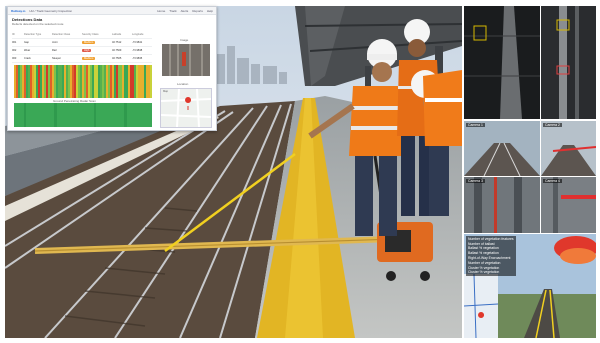  What do you see at coordinates (61, 34) in the screenshot?
I see `col-class: Detection Class` at bounding box center [61, 34].